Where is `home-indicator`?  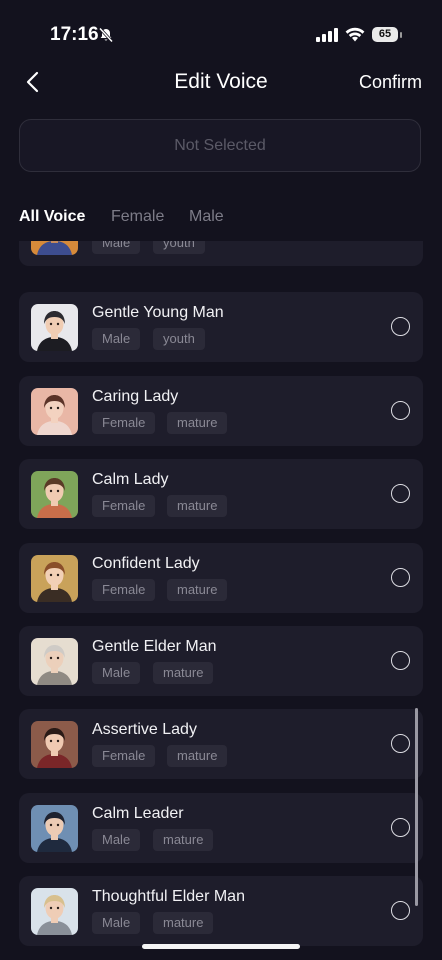
home-indicator is located at coordinates (221, 946).